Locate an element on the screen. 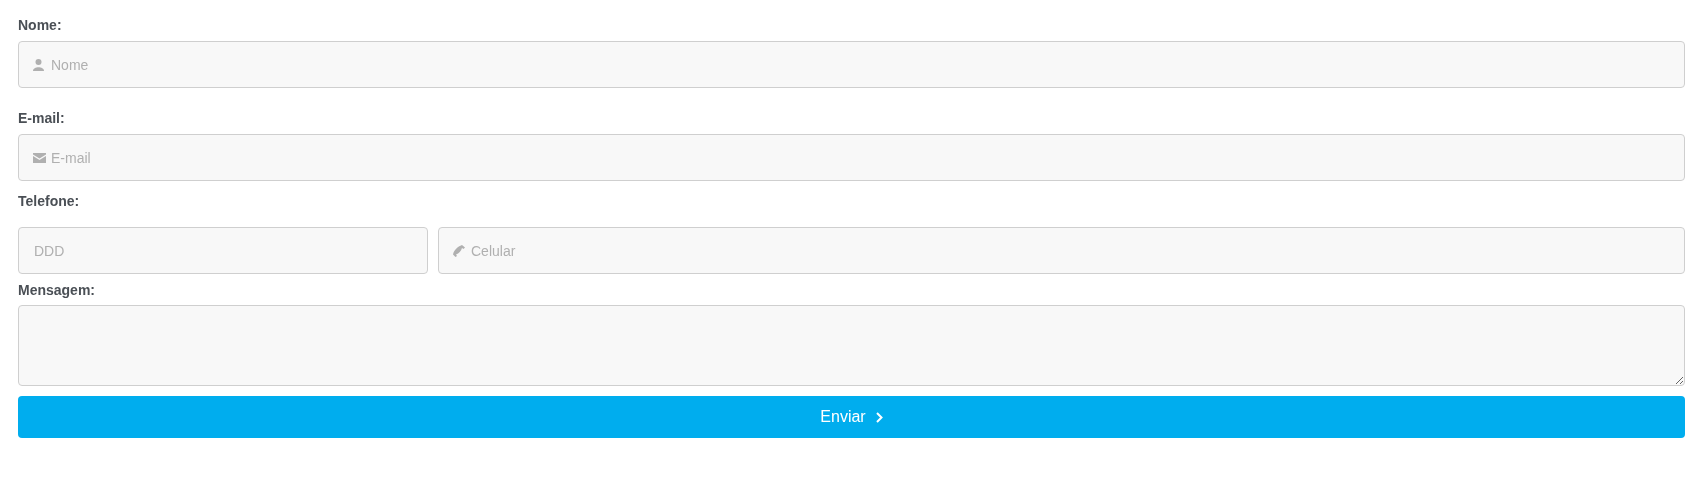 This screenshot has width=1703, height=494. person-icon is located at coordinates (38, 64).